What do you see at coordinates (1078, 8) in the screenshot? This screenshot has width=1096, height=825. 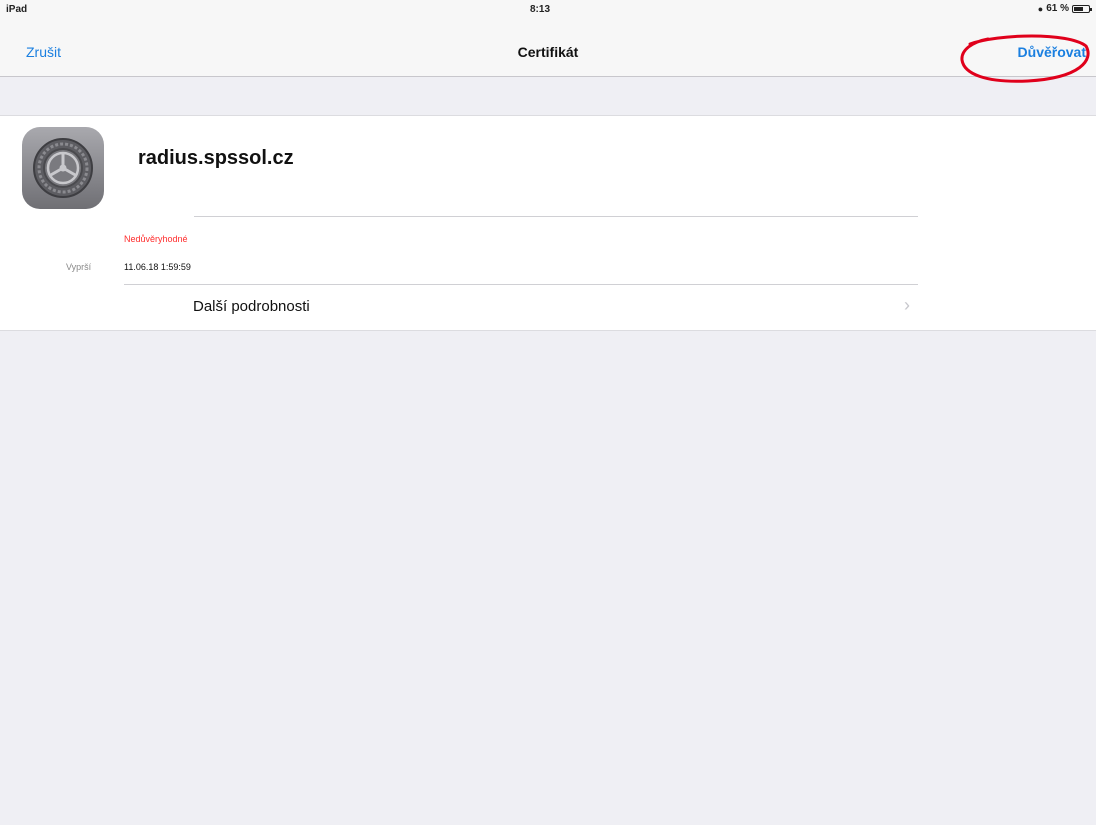 I see `battery-fill` at bounding box center [1078, 8].